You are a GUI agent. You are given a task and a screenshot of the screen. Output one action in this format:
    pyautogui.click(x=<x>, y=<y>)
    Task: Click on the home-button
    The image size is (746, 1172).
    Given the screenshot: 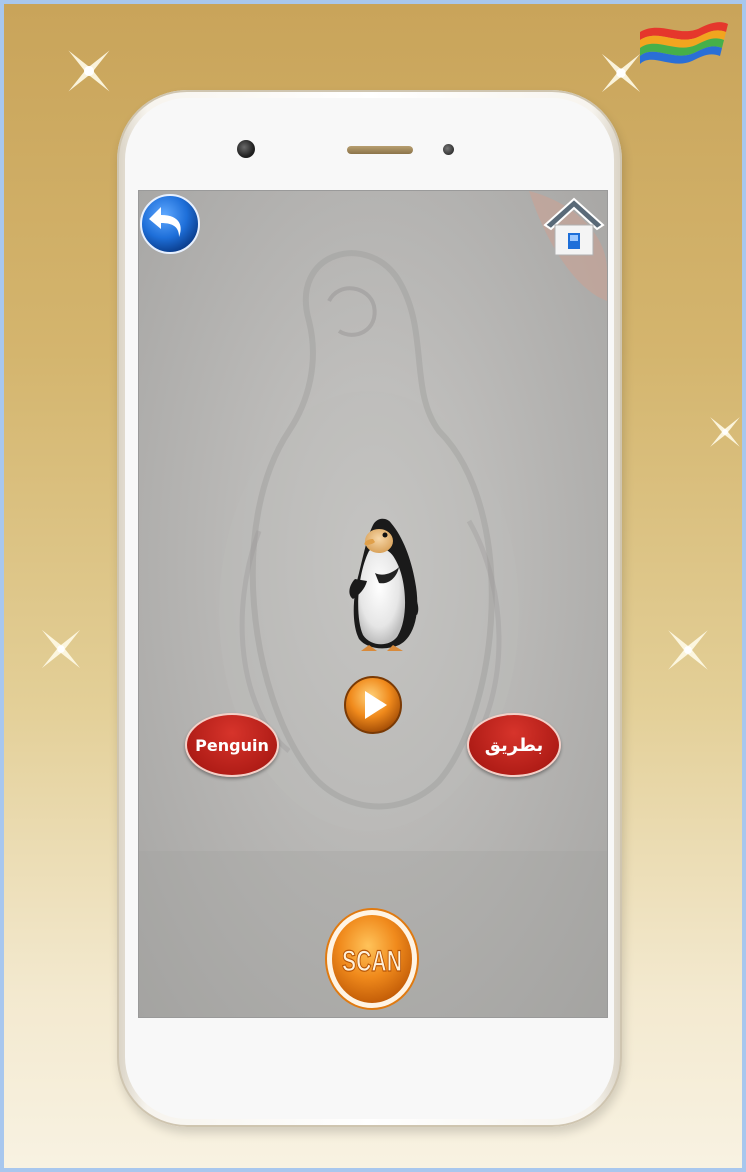 What is the action you would take?
    pyautogui.click(x=574, y=226)
    